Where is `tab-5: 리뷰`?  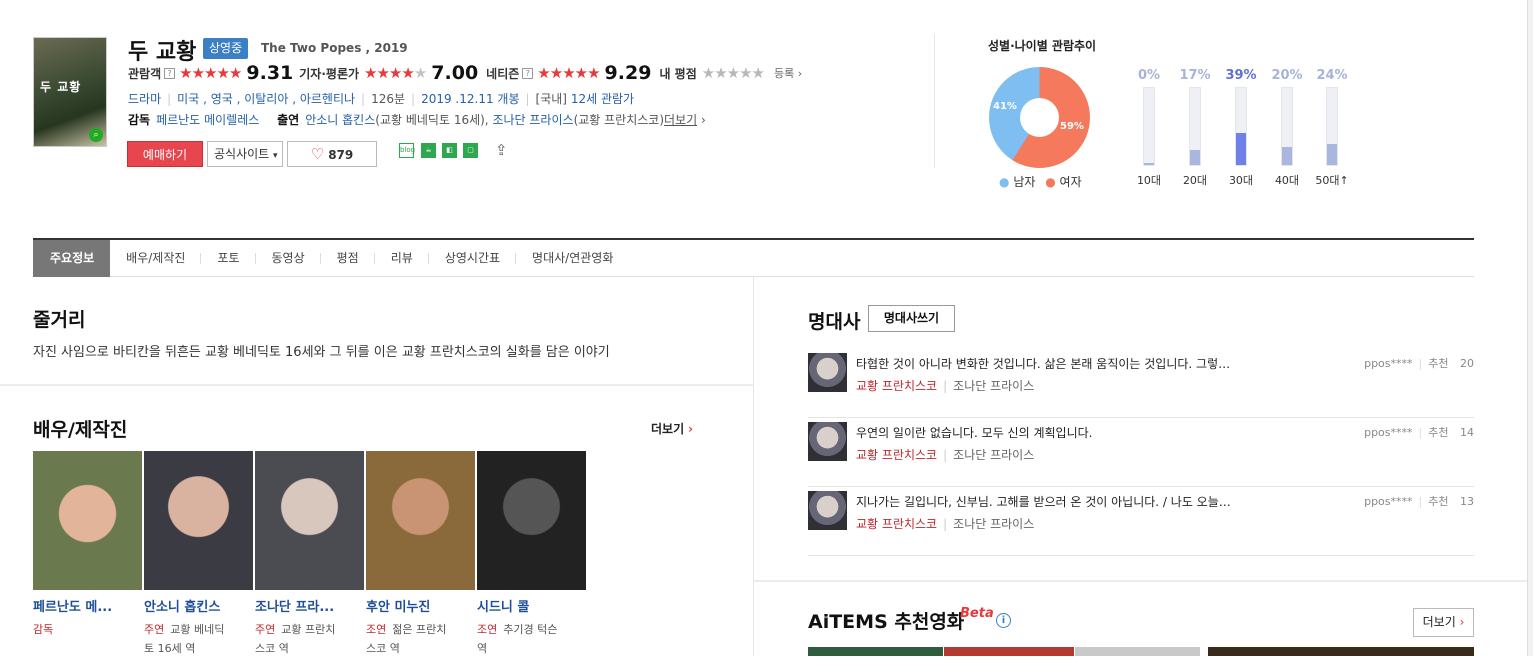
tab-5: 리뷰 is located at coordinates (402, 258).